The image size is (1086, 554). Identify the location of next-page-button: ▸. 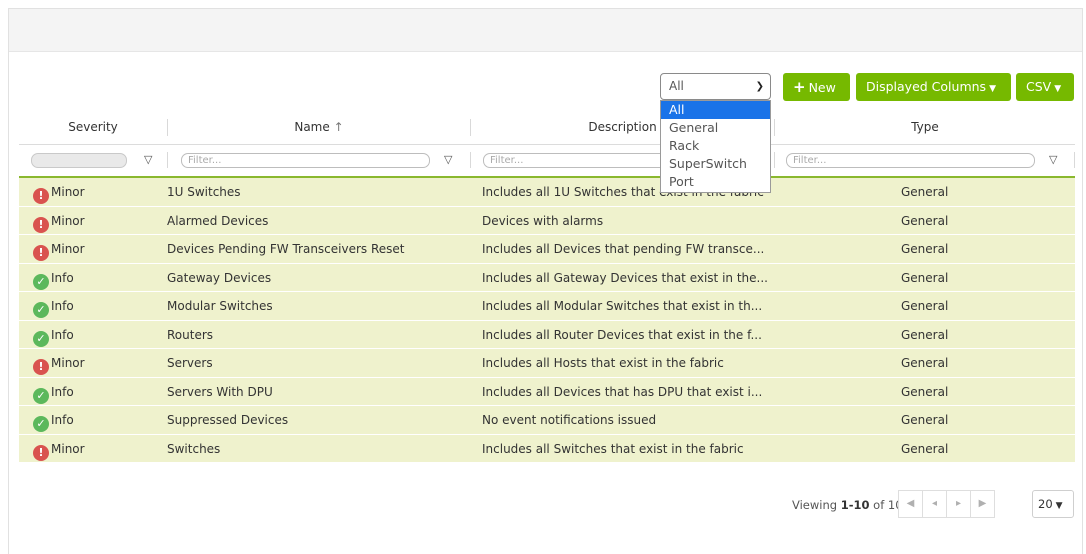
(958, 504).